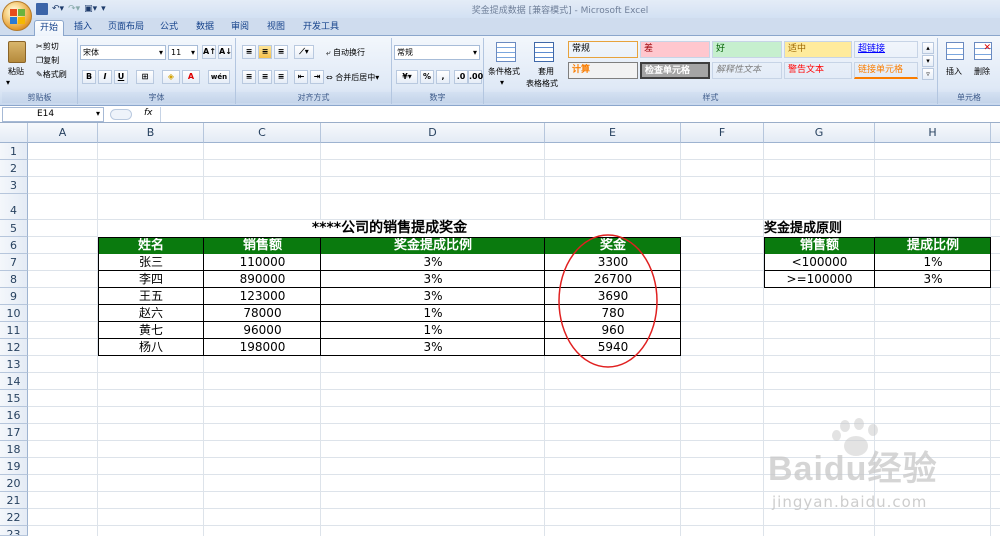  Describe the element at coordinates (49, 28) in the screenshot. I see `tab-home: 开始` at that location.